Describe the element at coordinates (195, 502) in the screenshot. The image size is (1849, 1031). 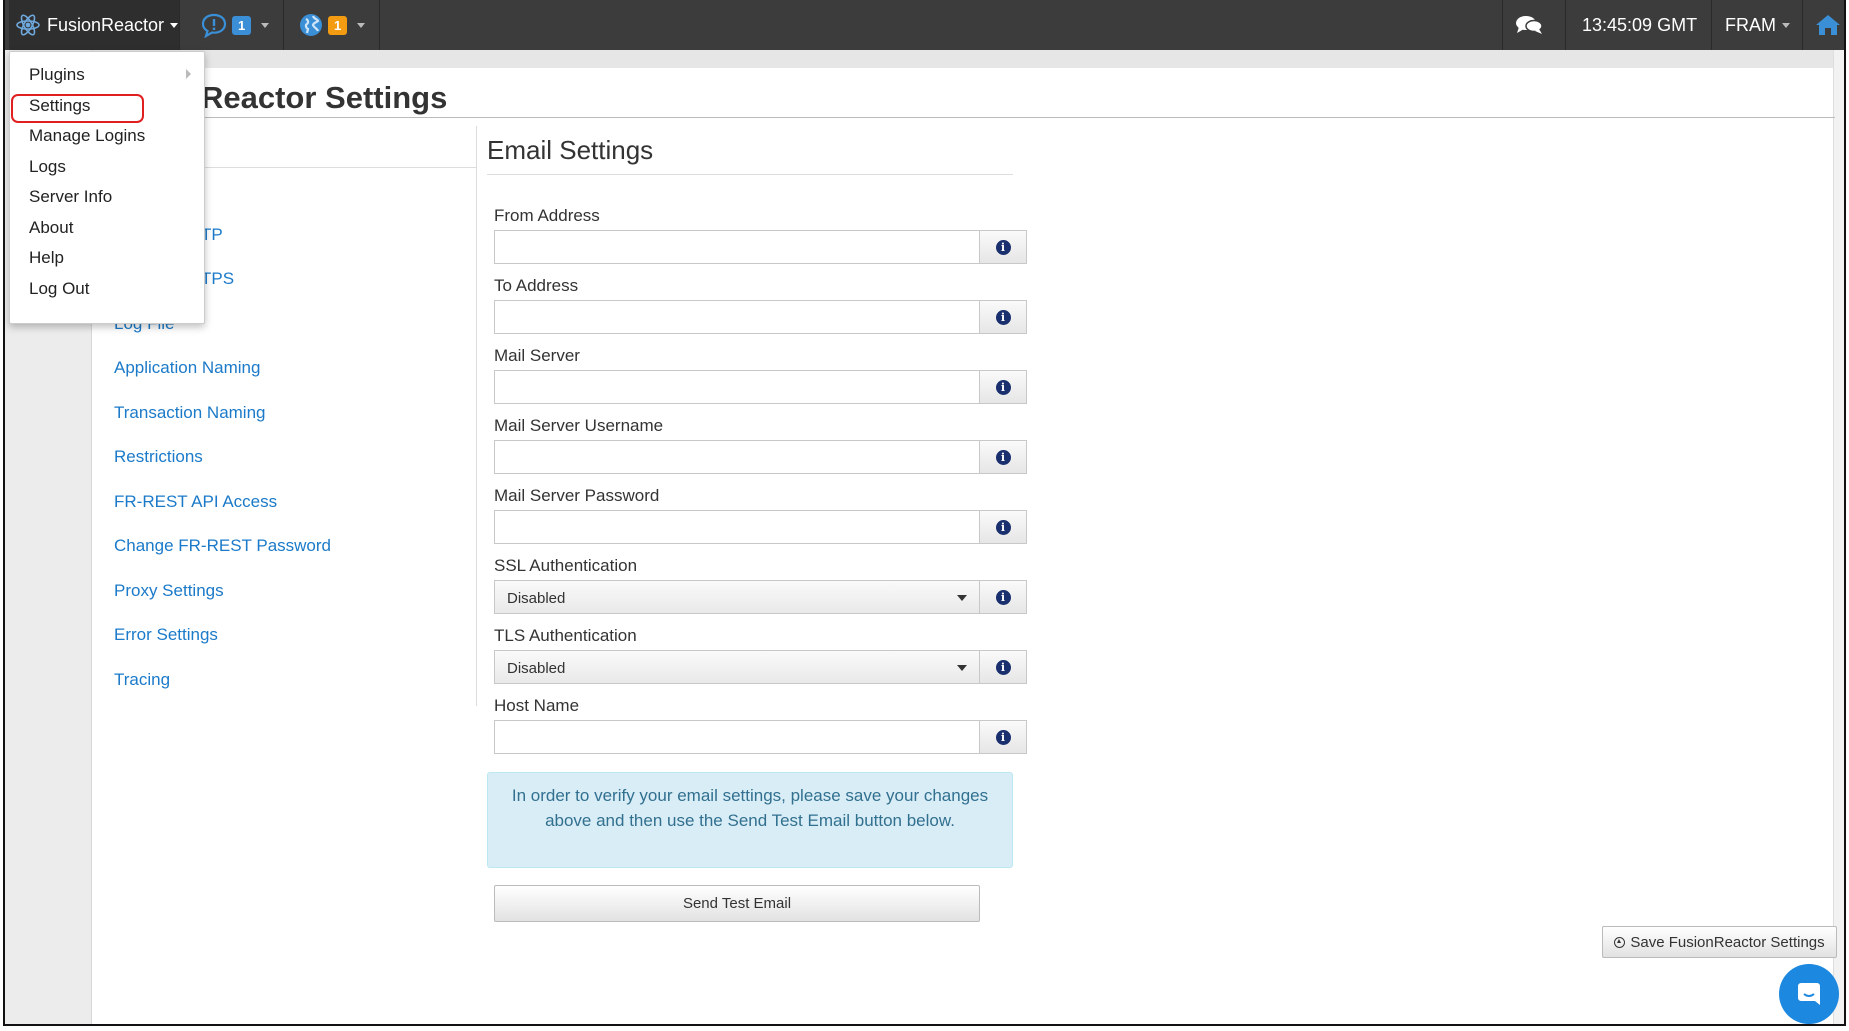
I see `nav-link-fr-rest-api: FR-REST API Access` at that location.